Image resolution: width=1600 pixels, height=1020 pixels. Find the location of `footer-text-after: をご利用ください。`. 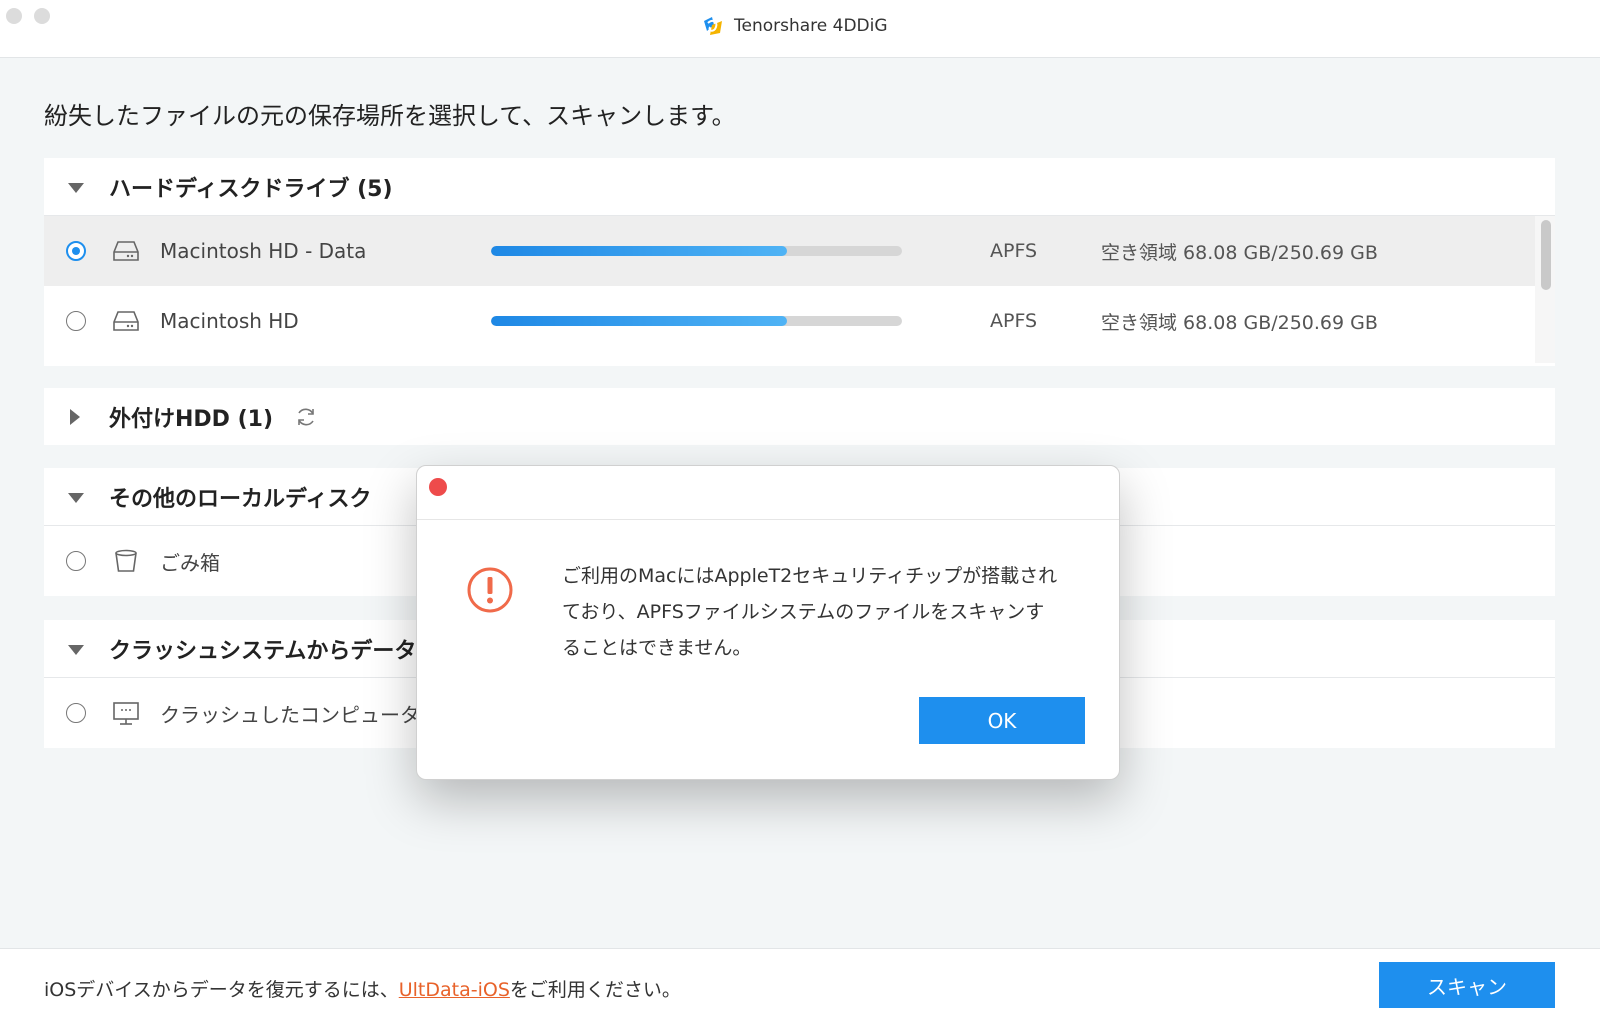

footer-text-after: をご利用ください。 is located at coordinates (595, 990).